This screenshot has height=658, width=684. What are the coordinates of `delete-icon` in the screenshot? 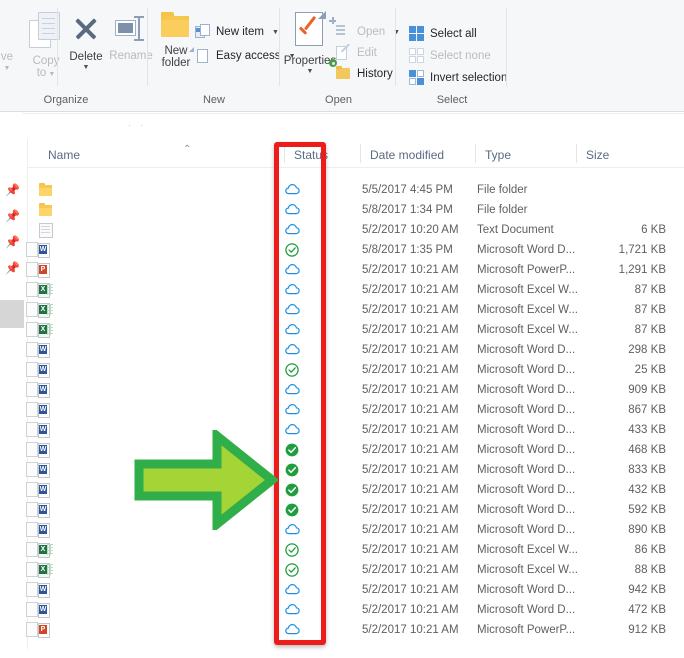 It's located at (86, 31).